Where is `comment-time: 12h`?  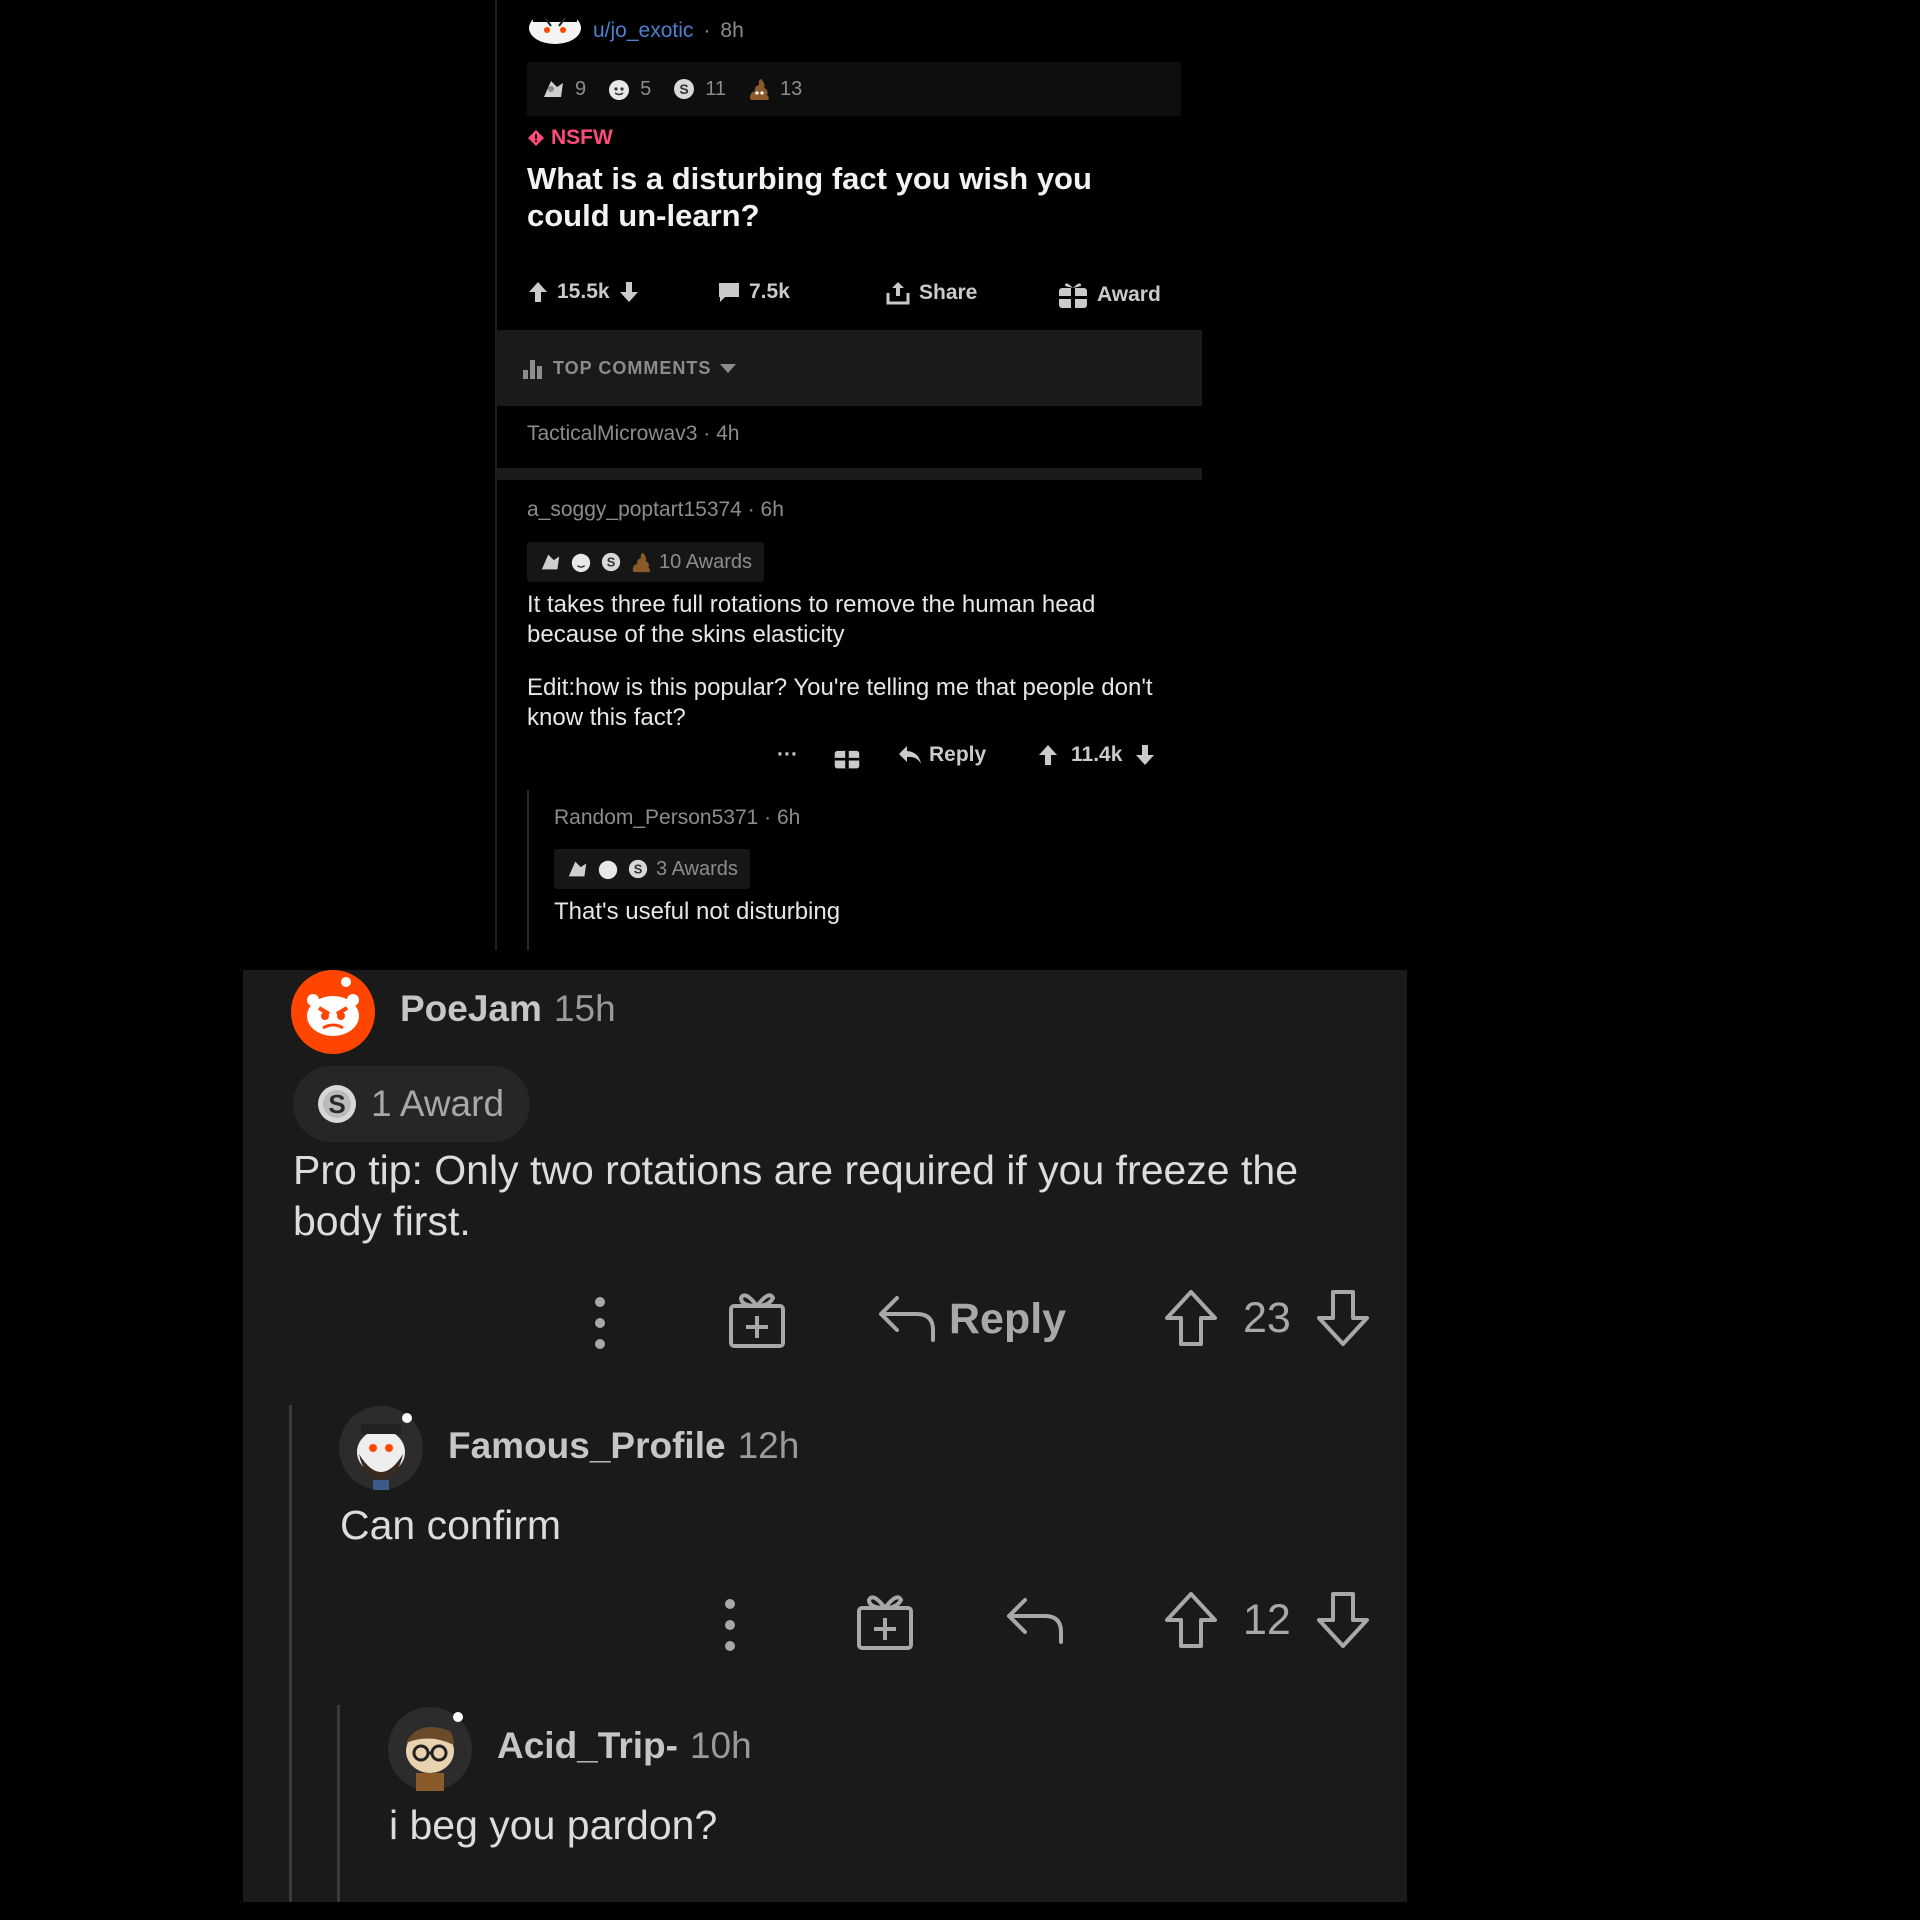 comment-time: 12h is located at coordinates (768, 1445).